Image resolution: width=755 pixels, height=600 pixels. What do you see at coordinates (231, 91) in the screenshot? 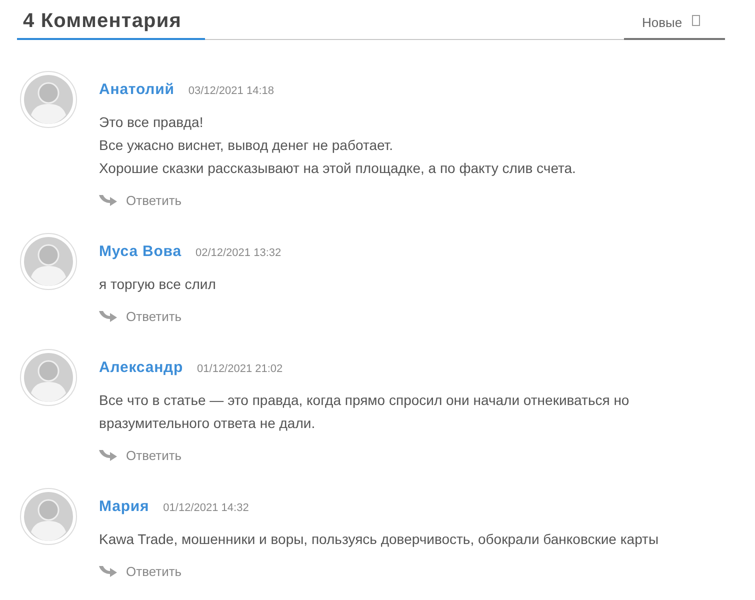
I see `comment-date: 03/12/2021 14:18` at bounding box center [231, 91].